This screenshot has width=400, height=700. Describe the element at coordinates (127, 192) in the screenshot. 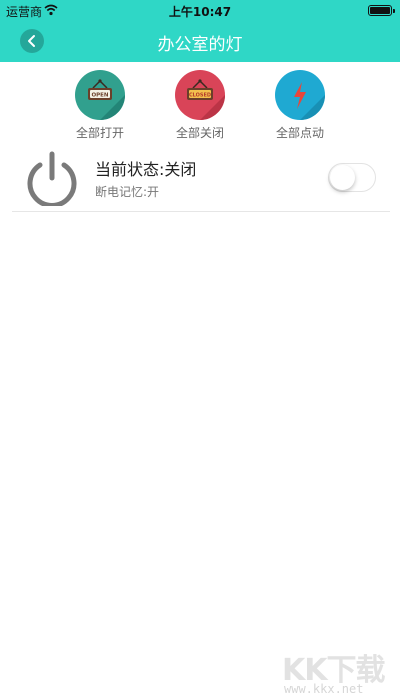

I see `power-memory-text: 断电记忆:开` at that location.